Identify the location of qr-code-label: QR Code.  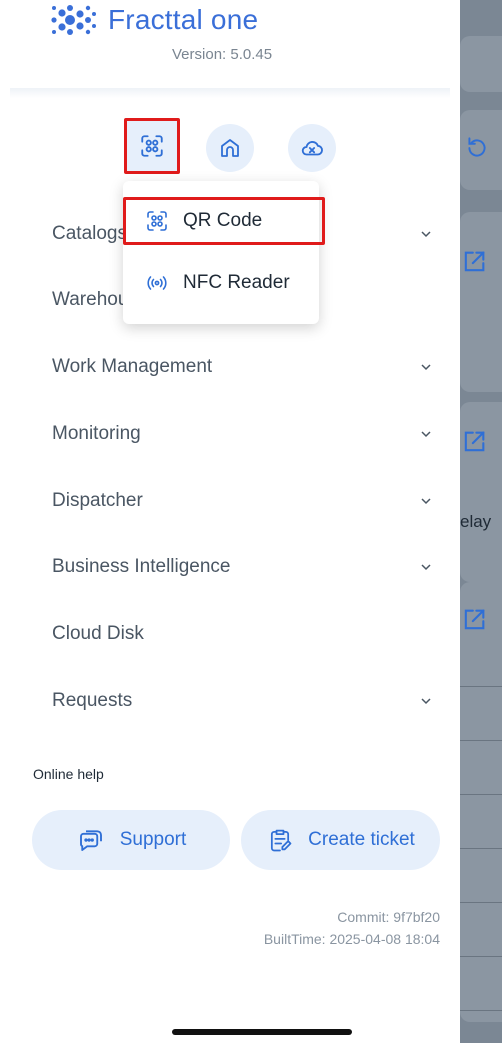
(223, 220).